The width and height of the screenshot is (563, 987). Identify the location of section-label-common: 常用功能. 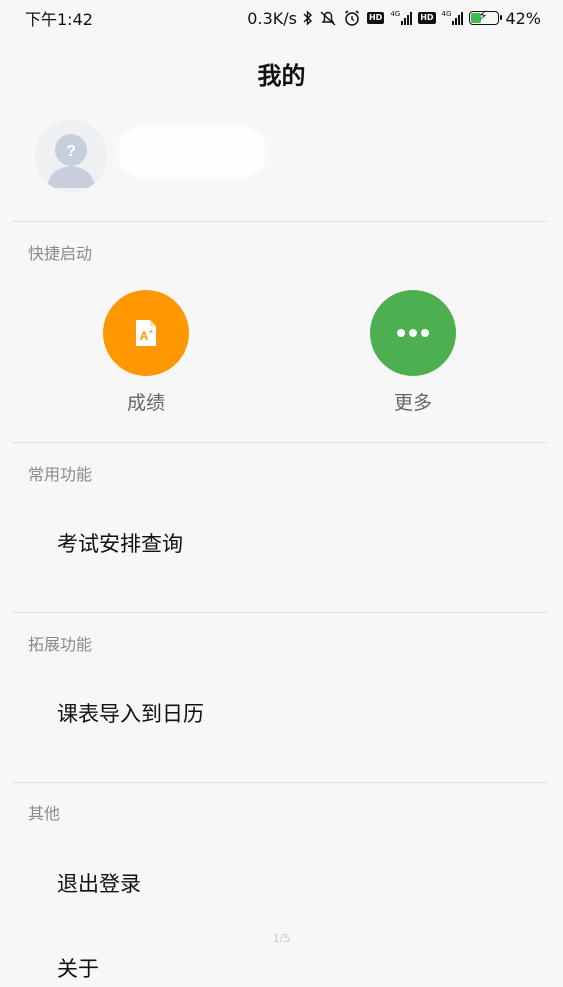
(60, 474).